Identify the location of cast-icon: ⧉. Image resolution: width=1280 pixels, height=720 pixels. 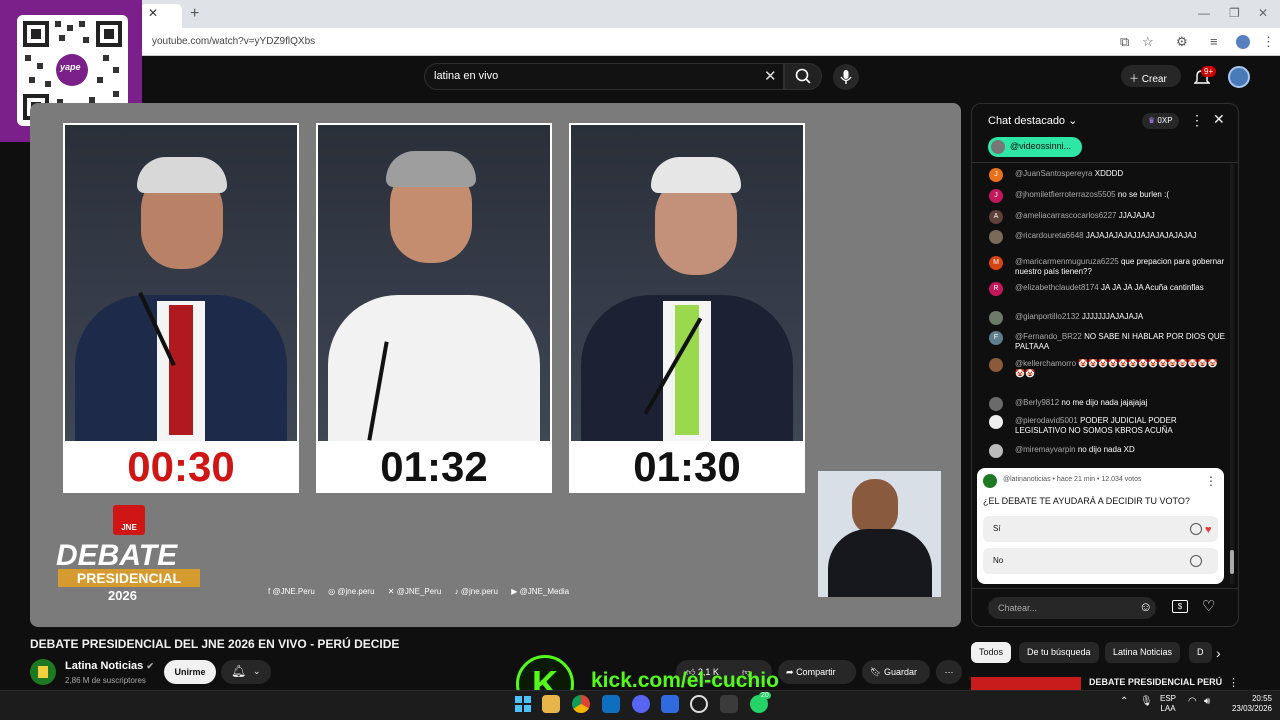
(1124, 42).